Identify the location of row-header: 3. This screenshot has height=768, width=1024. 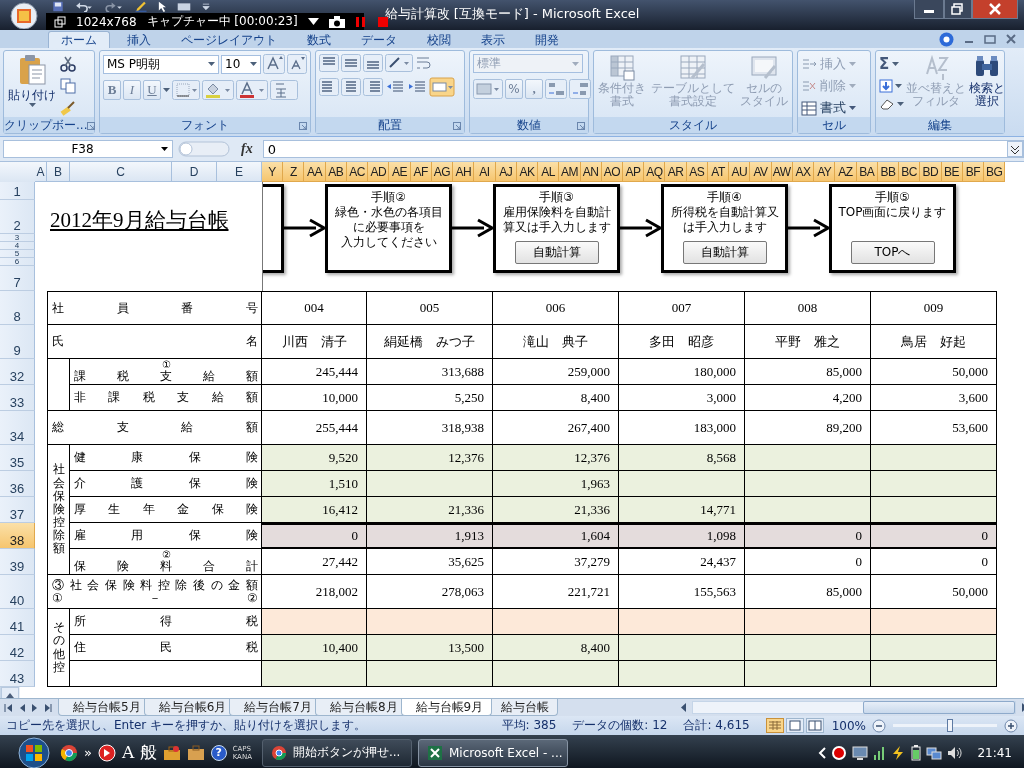
(17, 238).